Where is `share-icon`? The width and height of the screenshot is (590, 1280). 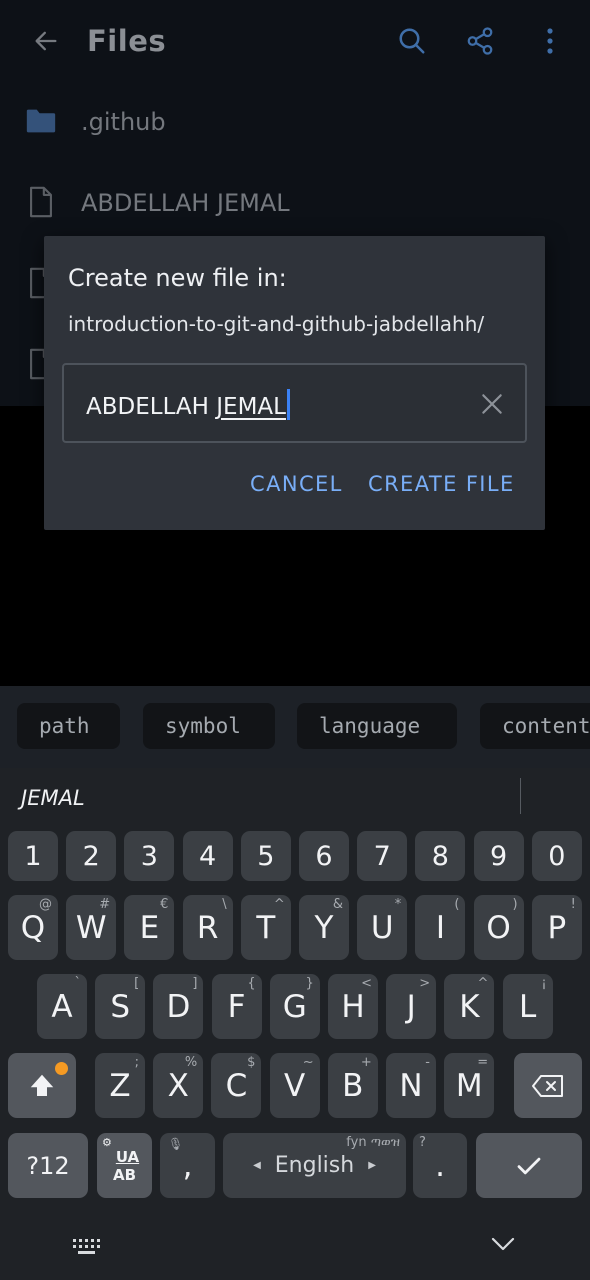 share-icon is located at coordinates (480, 41).